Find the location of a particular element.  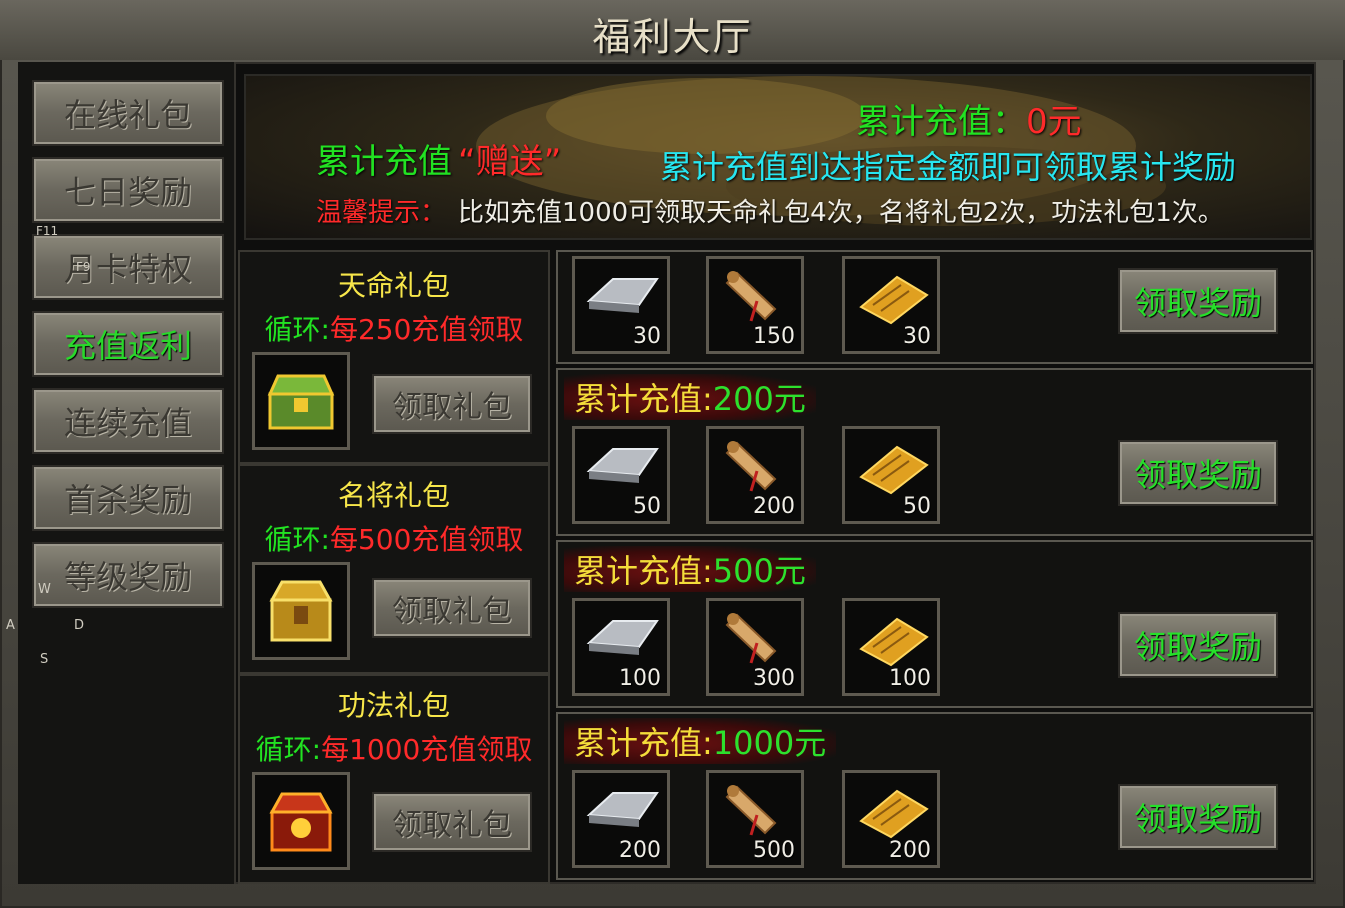

item-count: 300 is located at coordinates (774, 678).